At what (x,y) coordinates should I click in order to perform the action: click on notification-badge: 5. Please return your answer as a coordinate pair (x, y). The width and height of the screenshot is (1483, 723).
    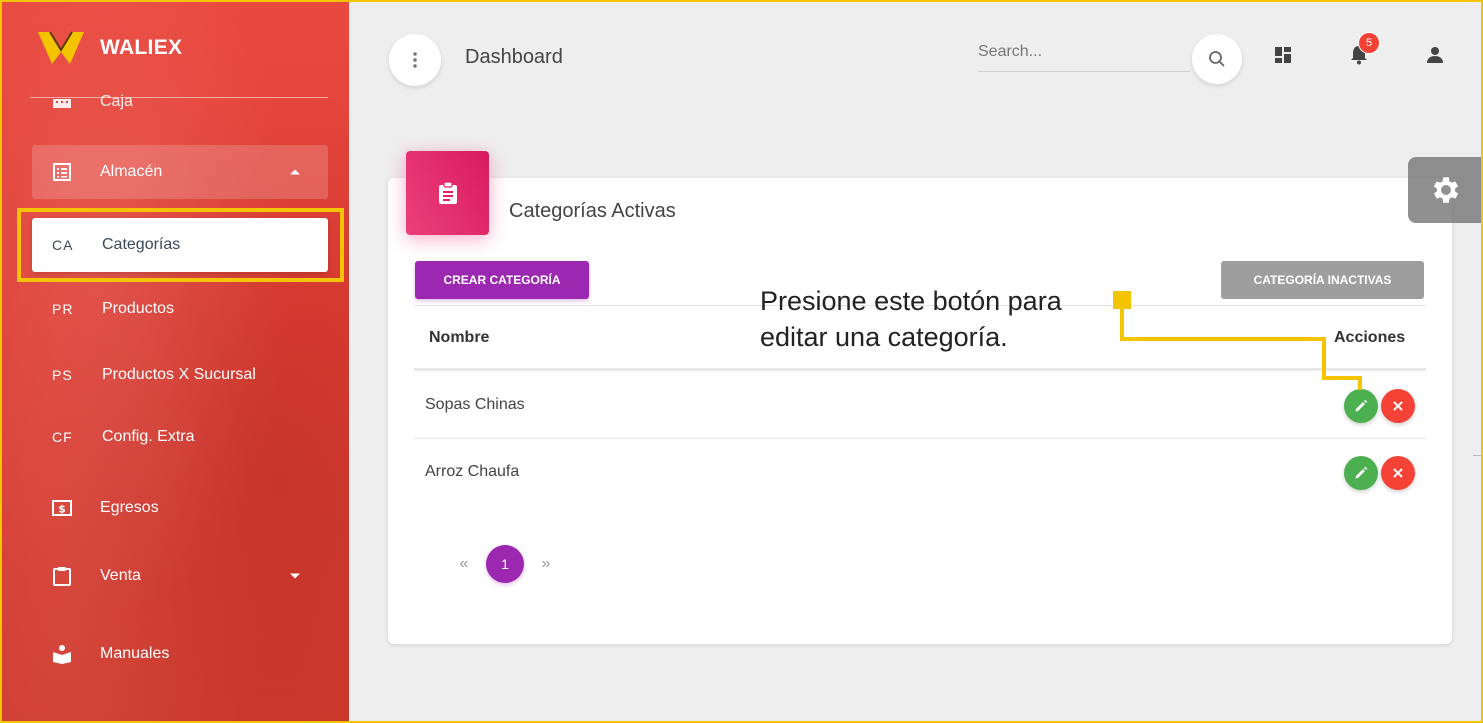
    Looking at the image, I should click on (1369, 43).